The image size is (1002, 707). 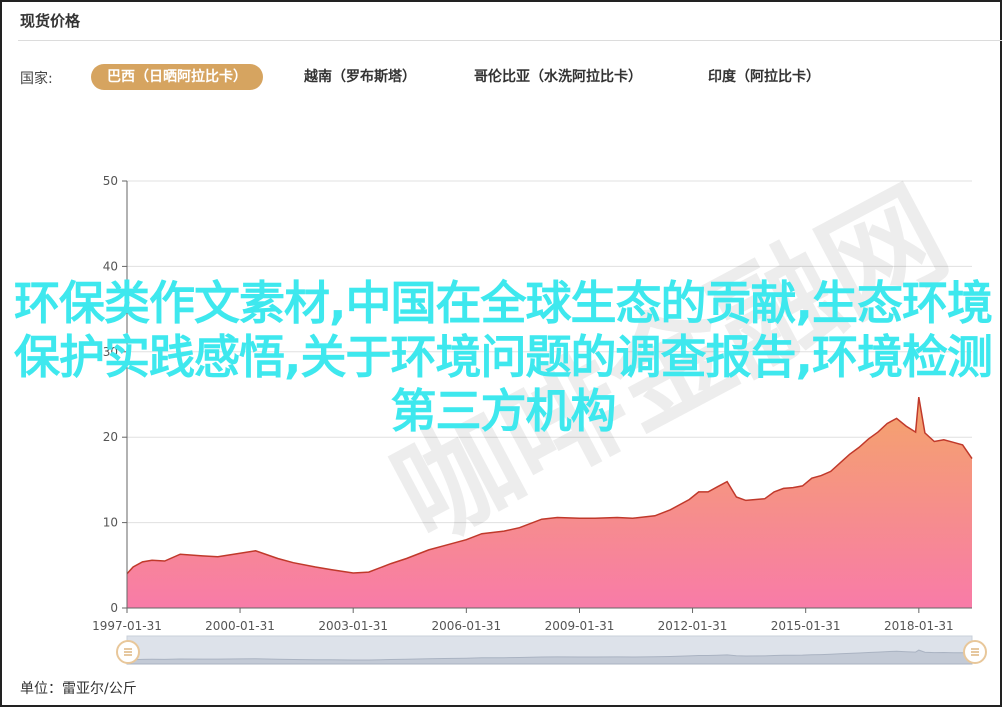 I want to click on y-tick-label: 30, so click(x=110, y=352).